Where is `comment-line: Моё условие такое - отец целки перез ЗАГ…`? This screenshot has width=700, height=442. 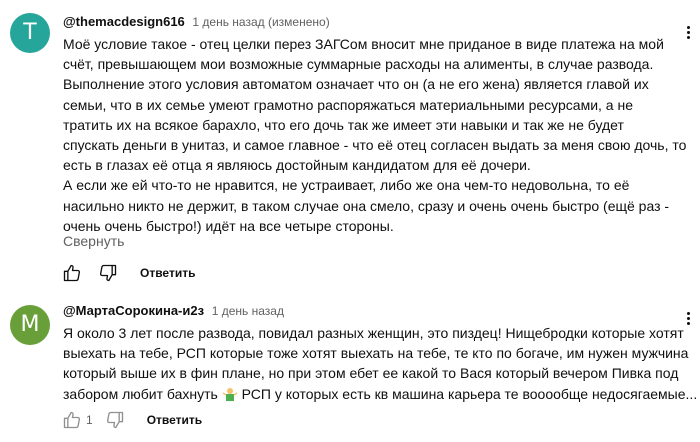 comment-line: Моё условие такое - отец целки перез ЗАГ… is located at coordinates (363, 44).